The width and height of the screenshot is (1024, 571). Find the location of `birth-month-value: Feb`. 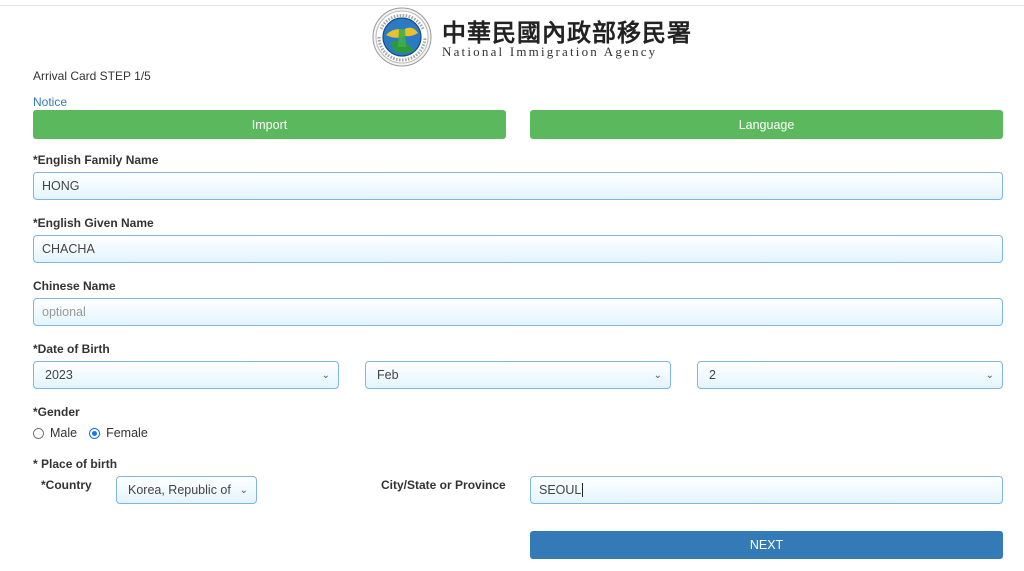

birth-month-value: Feb is located at coordinates (388, 375).